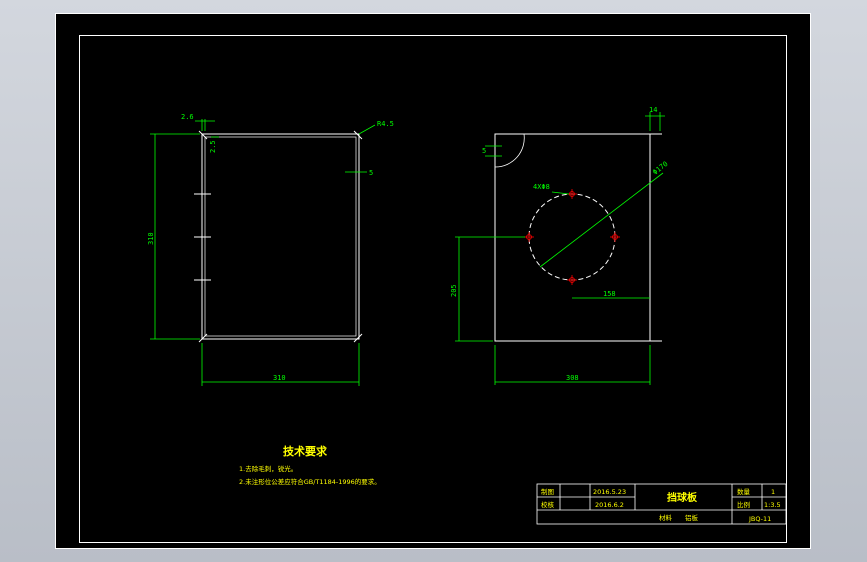 The height and width of the screenshot is (562, 867). I want to click on diameter-line, so click(601, 220).